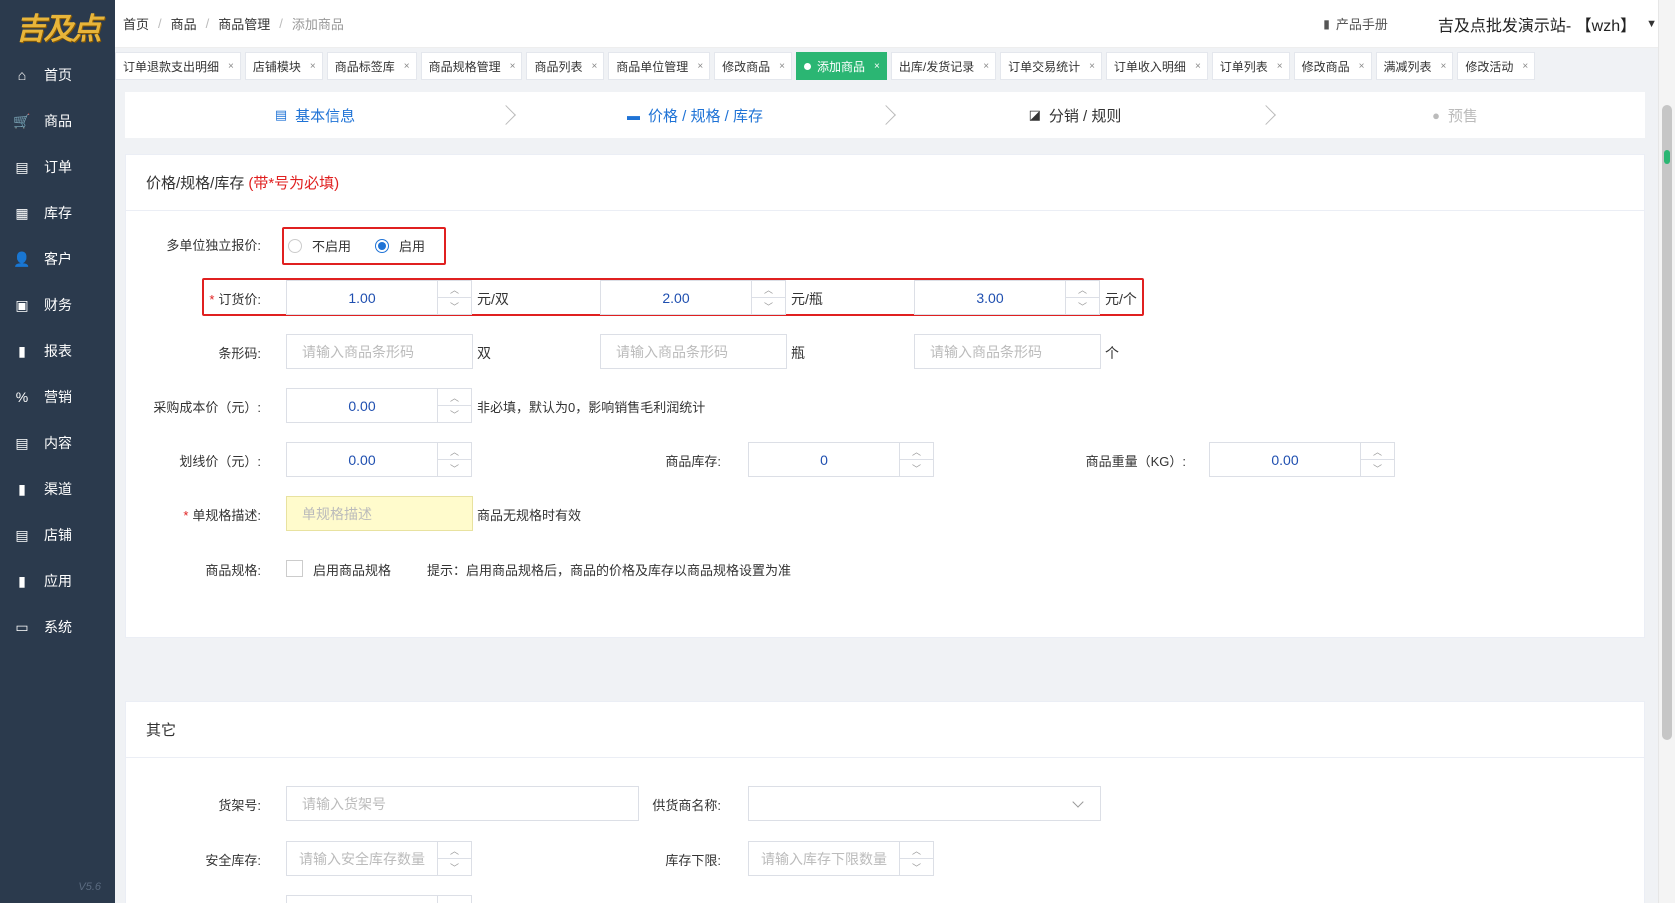  Describe the element at coordinates (379, 513) in the screenshot. I see `spec-desc-input: 单规格描述` at that location.